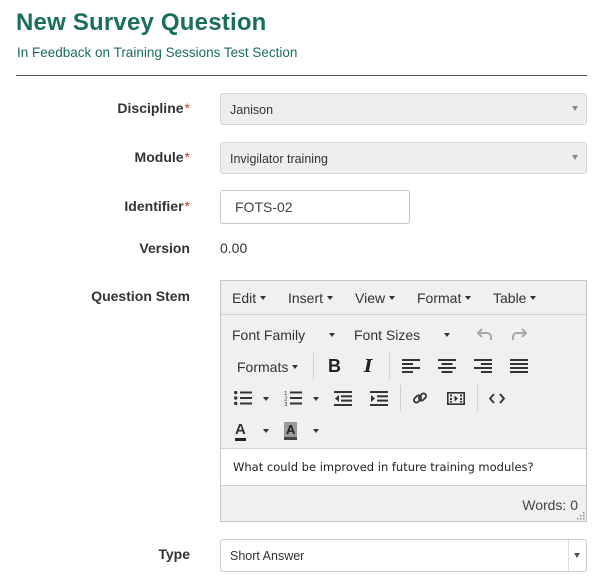 The image size is (600, 579). I want to click on bullet-list-icon, so click(243, 398).